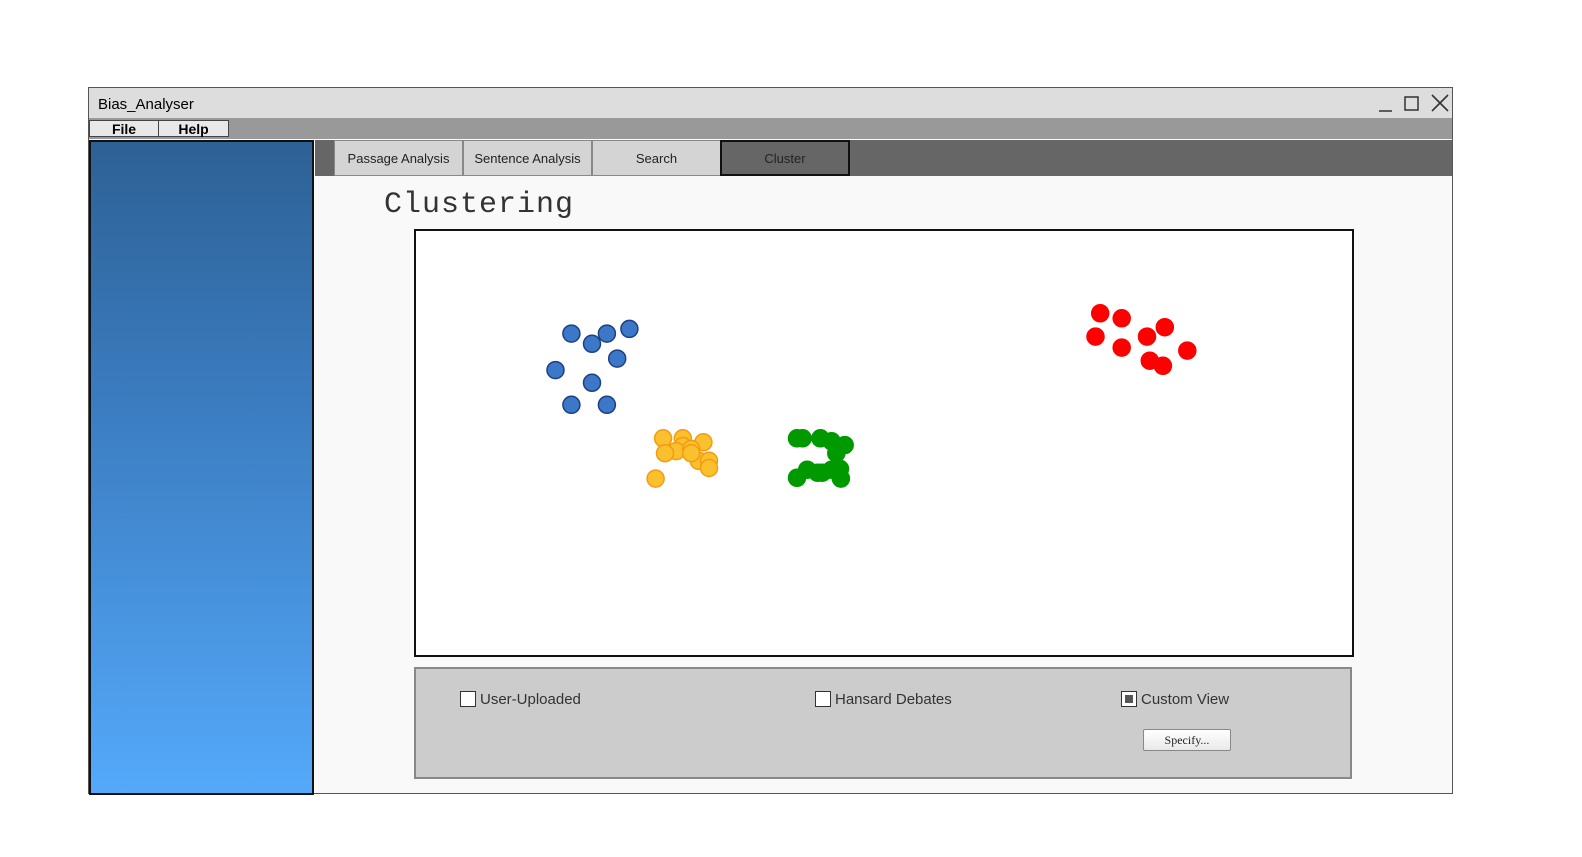 This screenshot has width=1582, height=857. I want to click on page-title: Clustering, so click(479, 205).